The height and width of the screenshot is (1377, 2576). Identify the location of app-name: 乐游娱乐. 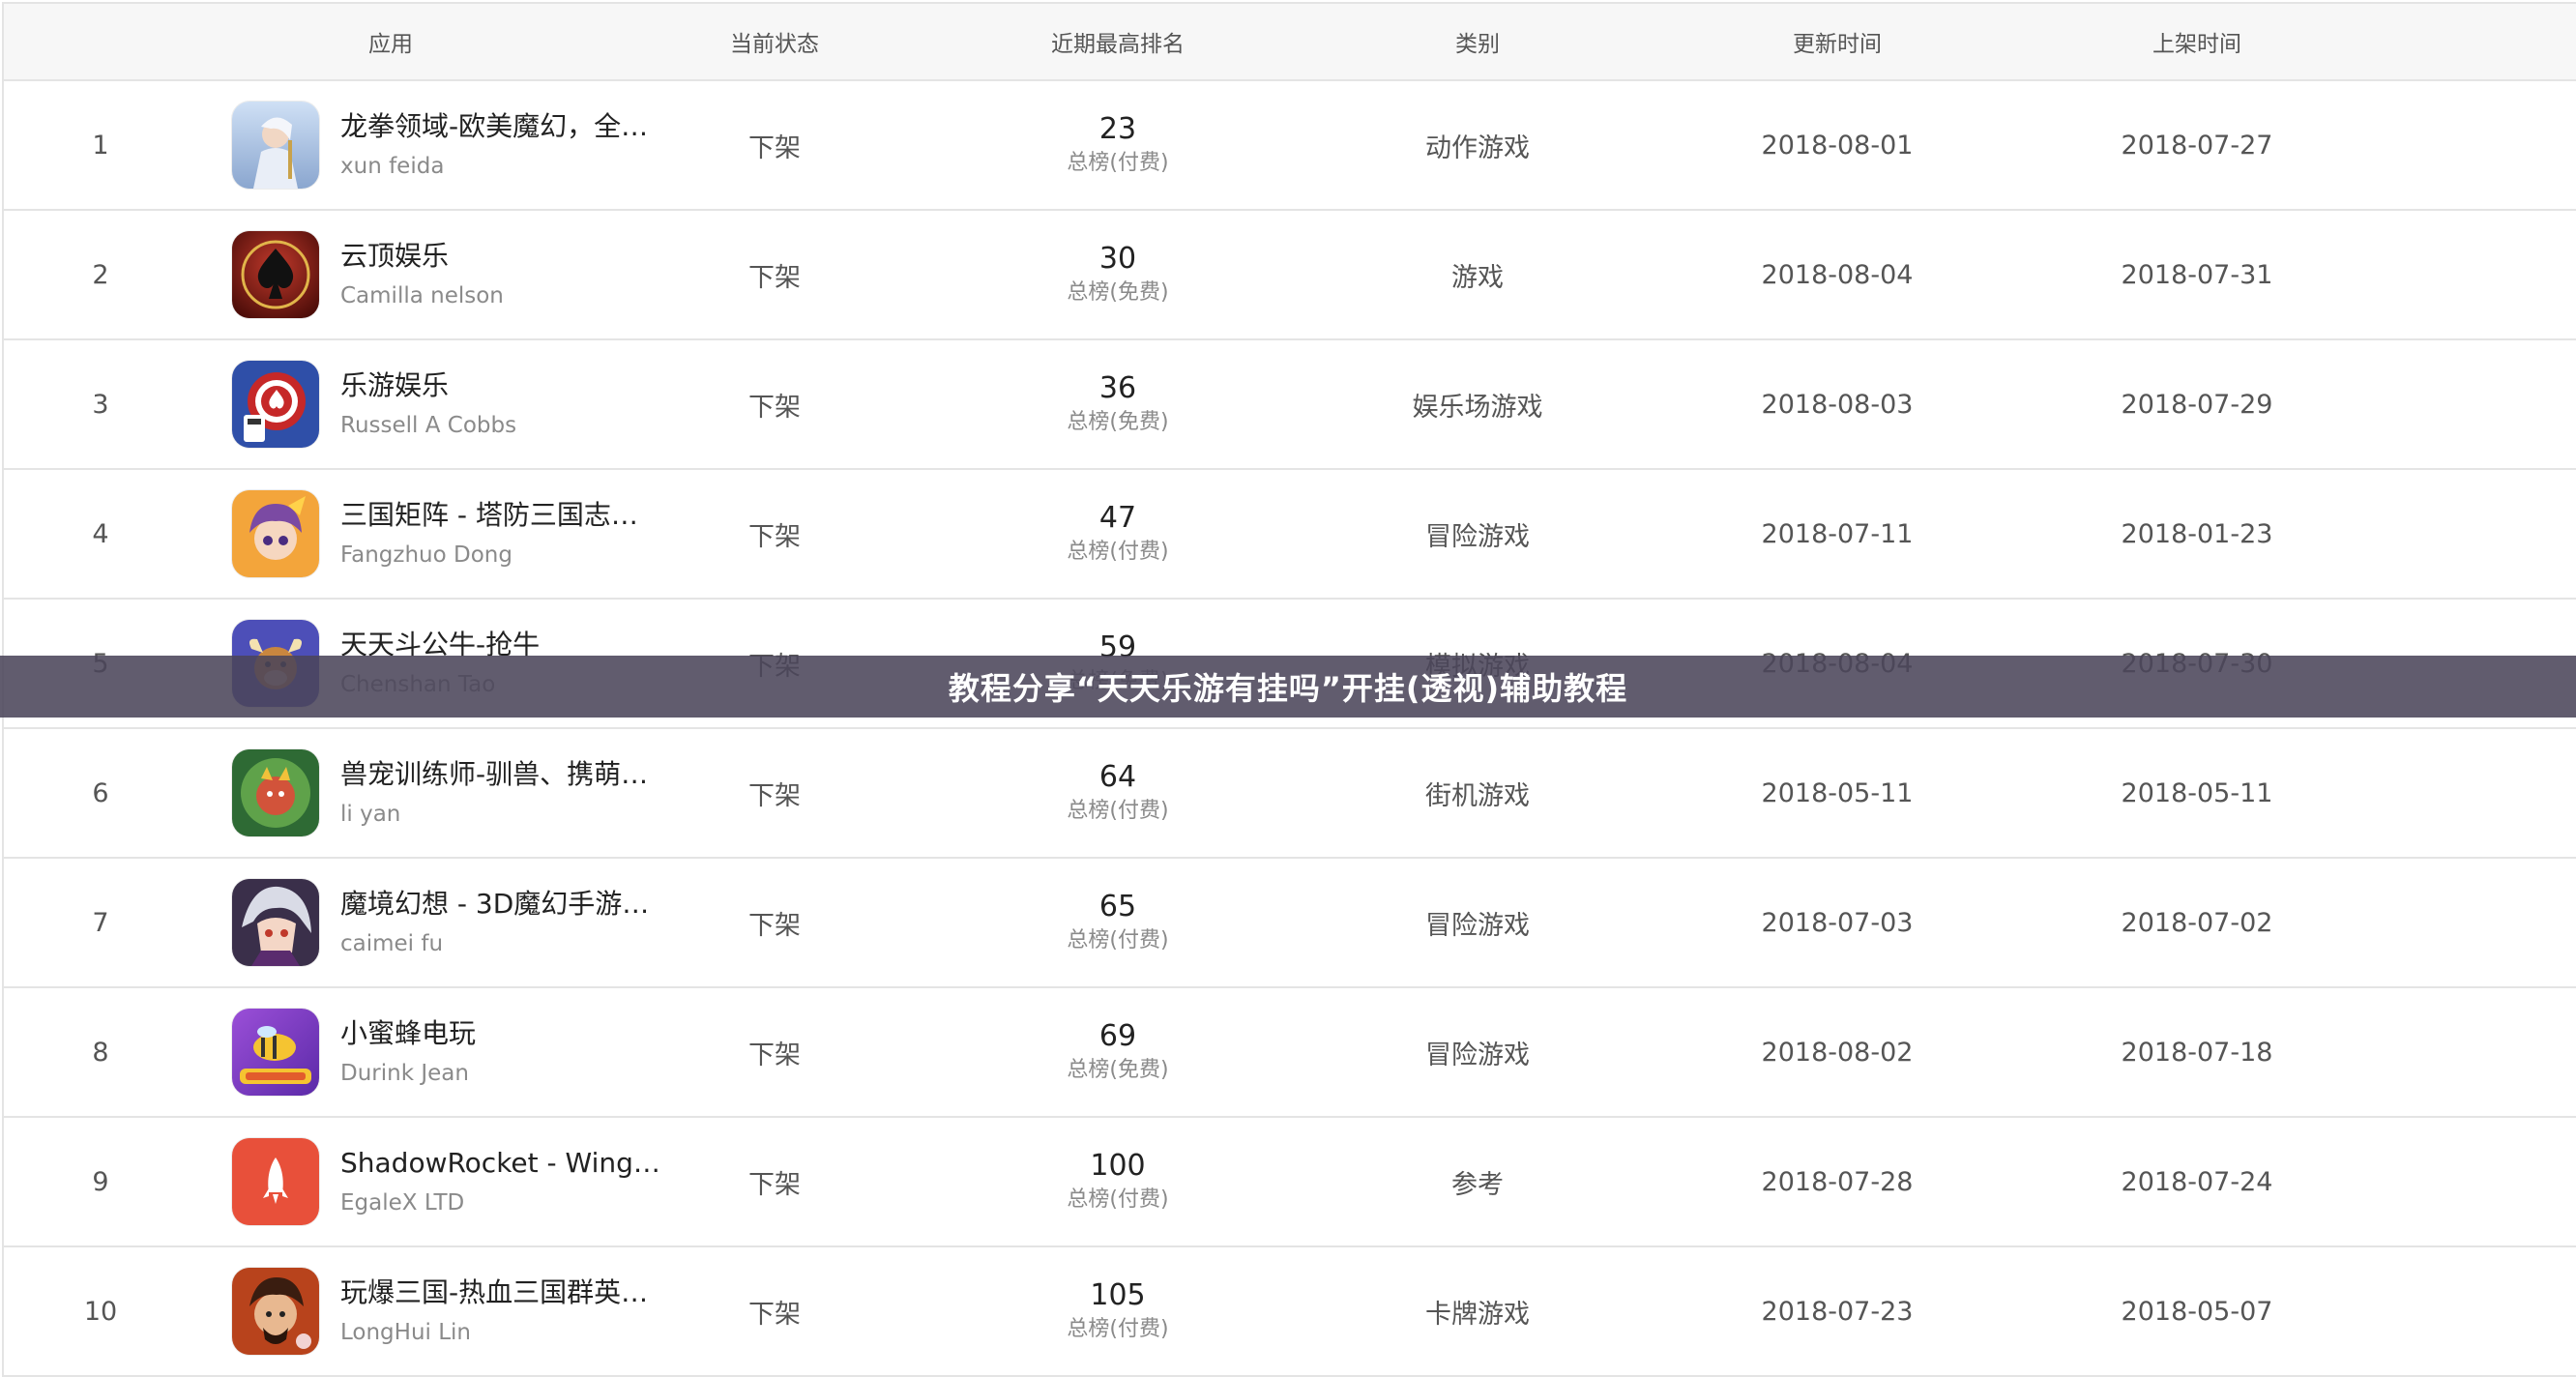
(462, 385).